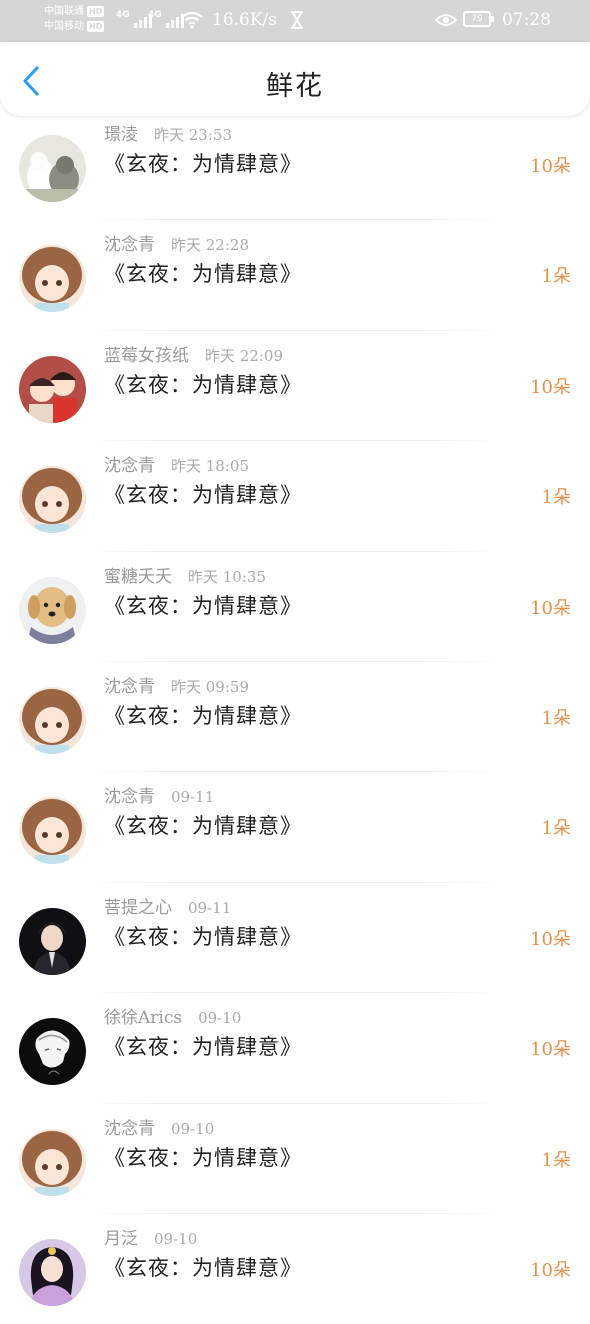 This screenshot has height=1324, width=590. I want to click on list-item: 沈念青 昨天 22:28 《玄夜：为情肆意》 1朵, so click(295, 275).